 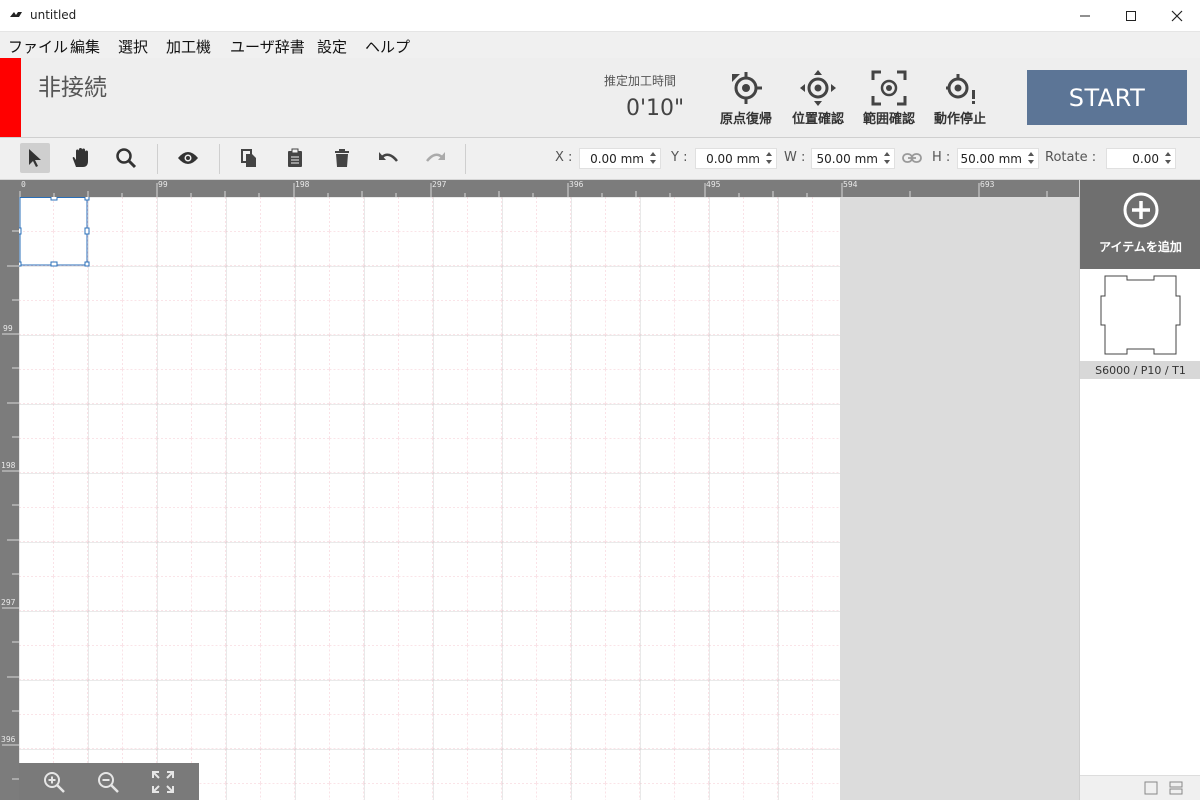 I want to click on zoom-out-button, so click(x=108, y=782).